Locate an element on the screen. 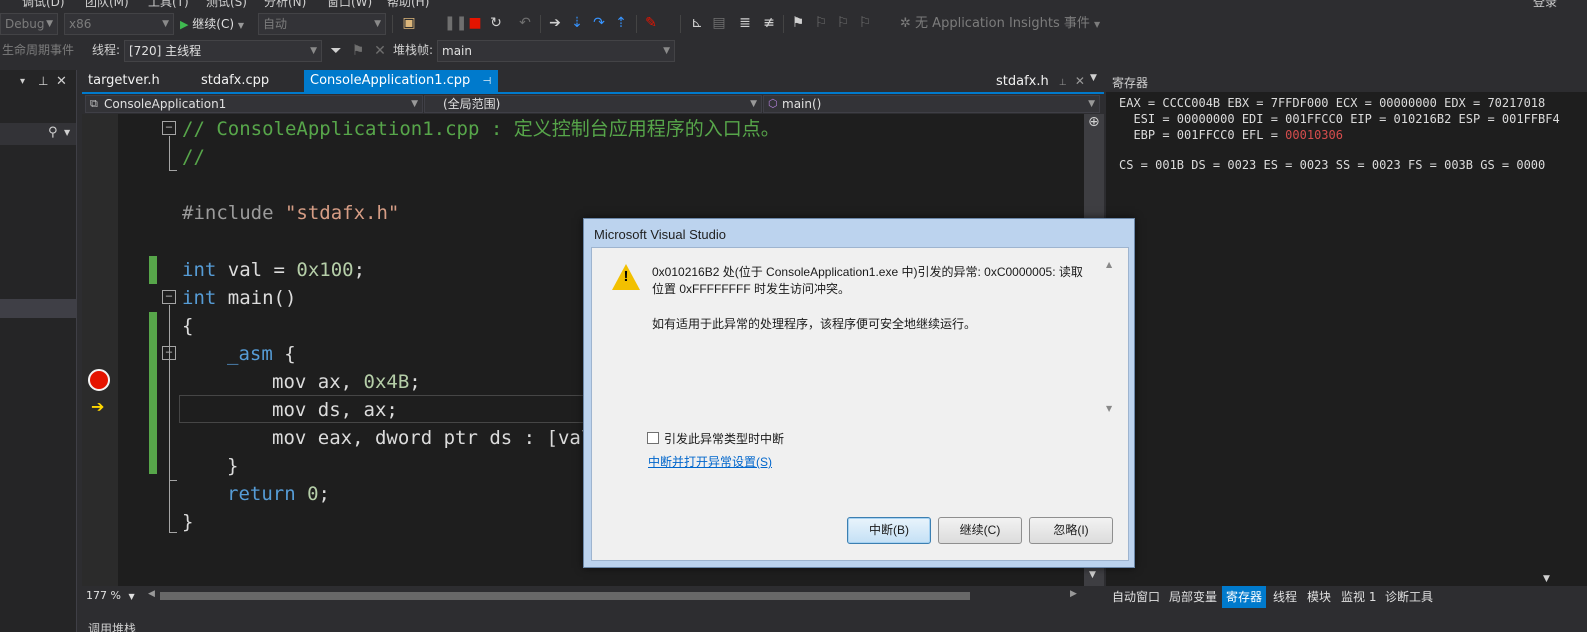 This screenshot has height=632, width=1587. break-button: 中断(B) is located at coordinates (889, 530).